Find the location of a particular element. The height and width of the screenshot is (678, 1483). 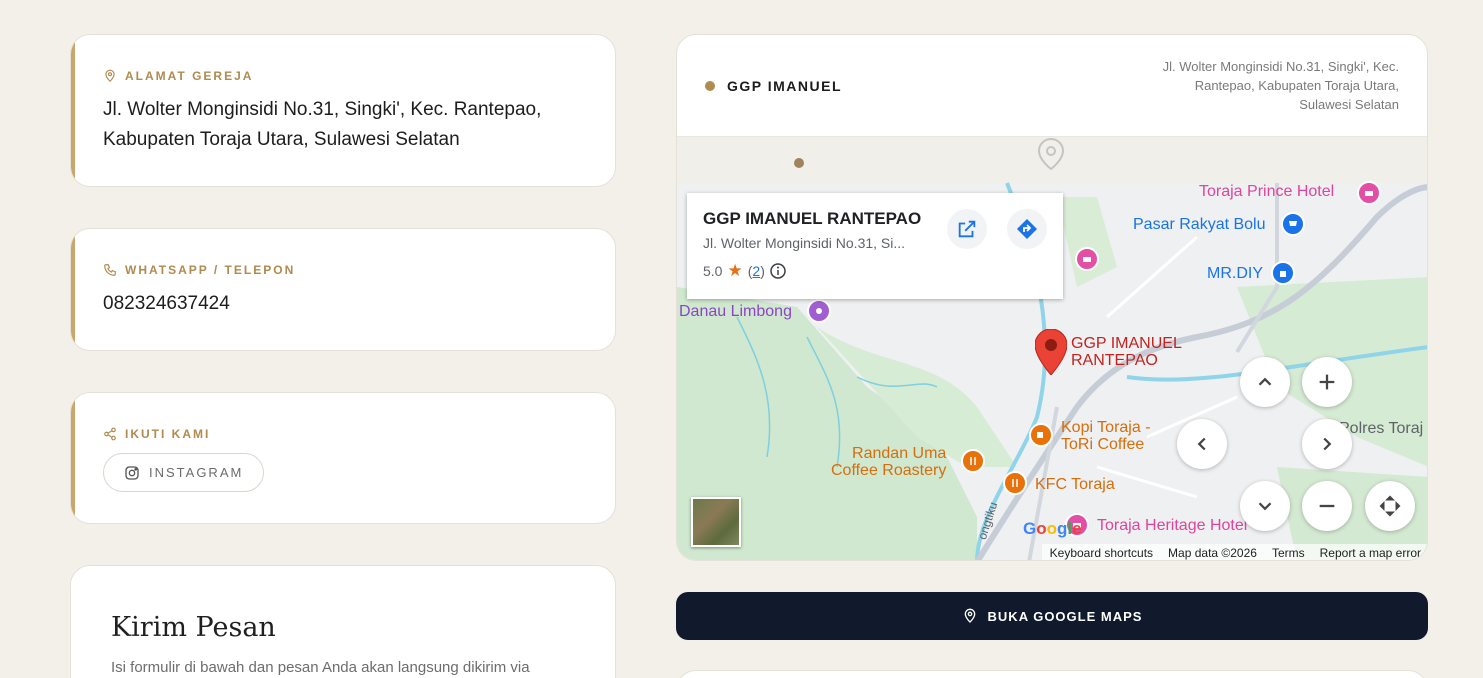

address-label: ALAMAT GEREJA is located at coordinates (189, 76).